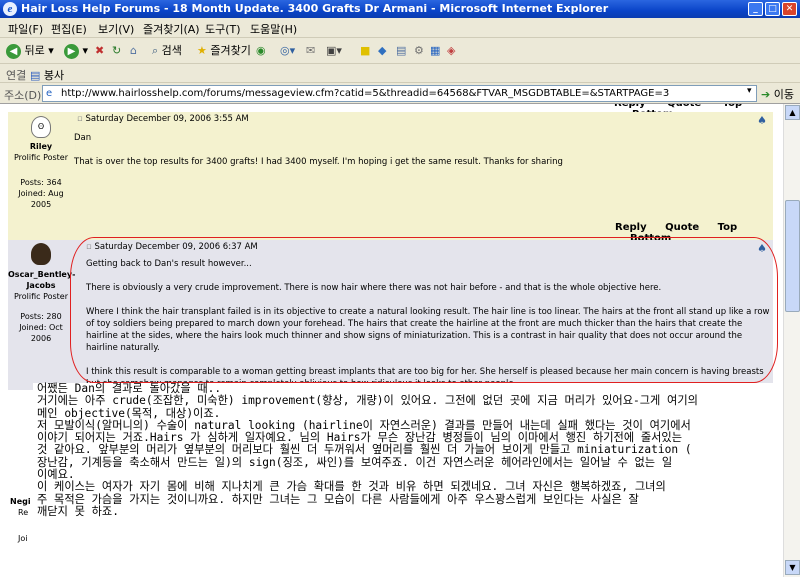  I want to click on author-name: Riley, so click(41, 146).